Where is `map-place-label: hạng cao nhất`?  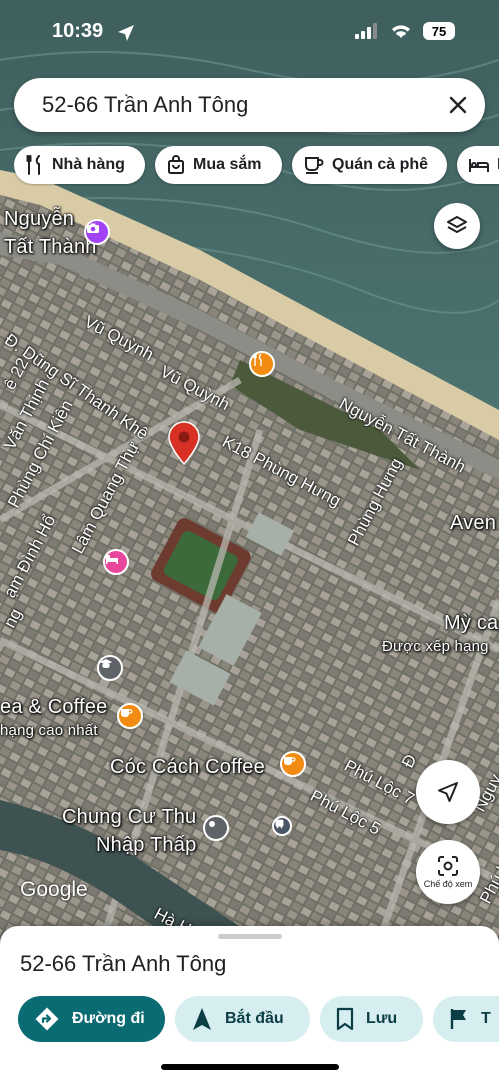 map-place-label: hạng cao nhất is located at coordinates (49, 730).